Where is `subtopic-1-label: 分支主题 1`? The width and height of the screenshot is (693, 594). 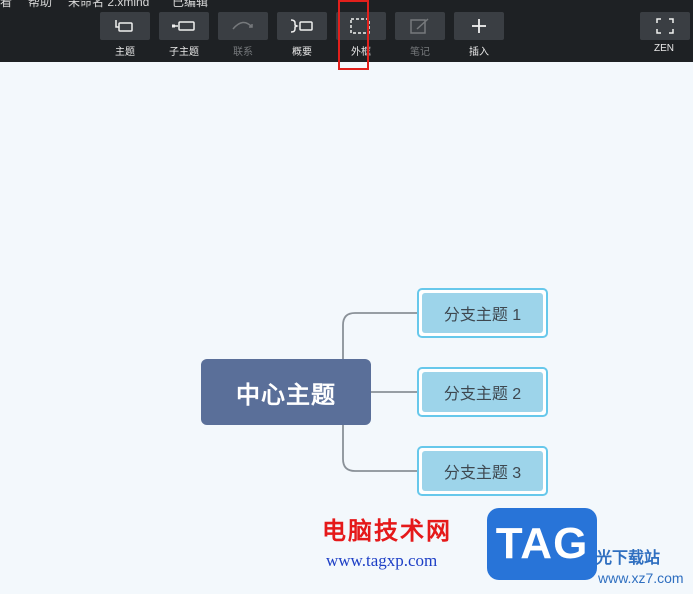 subtopic-1-label: 分支主题 1 is located at coordinates (482, 313).